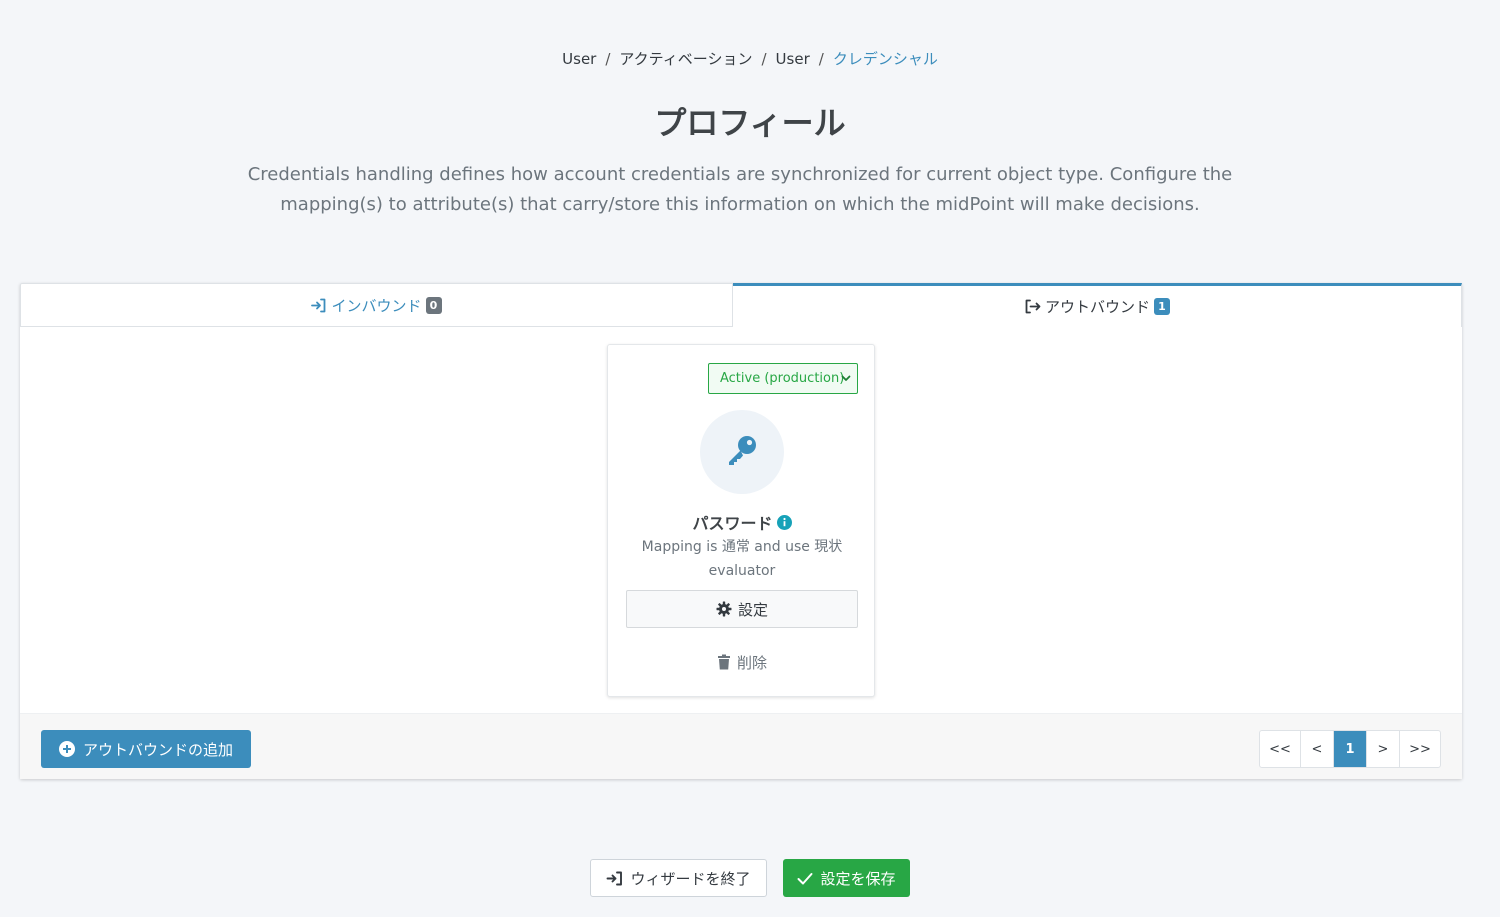 Image resolution: width=1500 pixels, height=917 pixels. What do you see at coordinates (724, 662) in the screenshot?
I see `trash-icon` at bounding box center [724, 662].